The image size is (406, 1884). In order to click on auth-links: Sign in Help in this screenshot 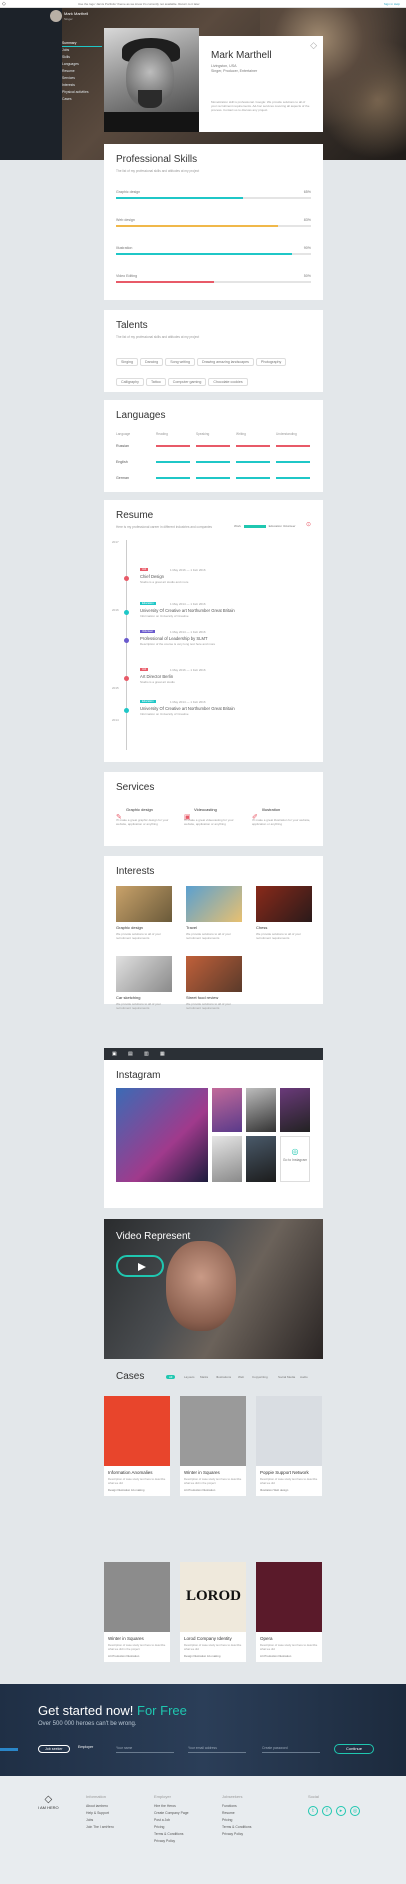, I will do `click(392, 4)`.